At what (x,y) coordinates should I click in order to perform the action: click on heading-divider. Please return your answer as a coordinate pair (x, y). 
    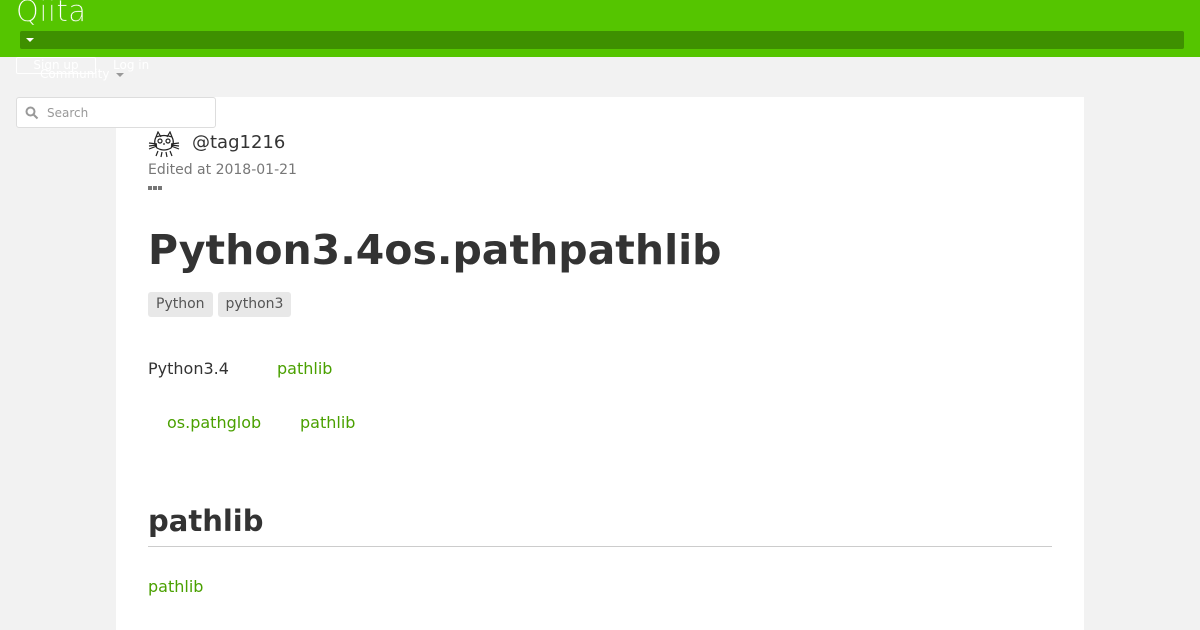
    Looking at the image, I should click on (600, 546).